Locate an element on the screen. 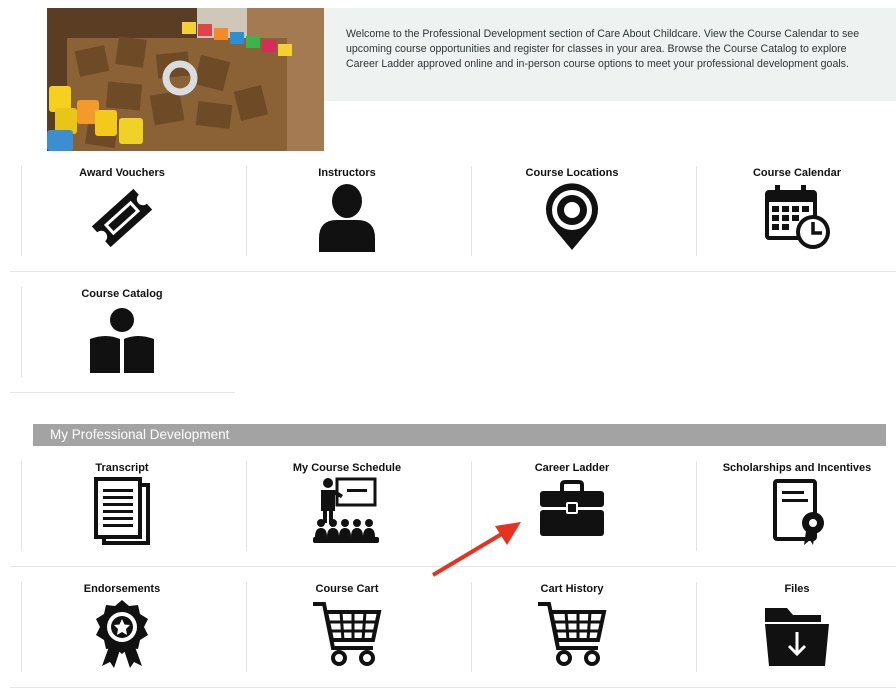 This screenshot has height=700, width=896. scholarships-tile: Scholarships and Incentives is located at coordinates (790, 500).